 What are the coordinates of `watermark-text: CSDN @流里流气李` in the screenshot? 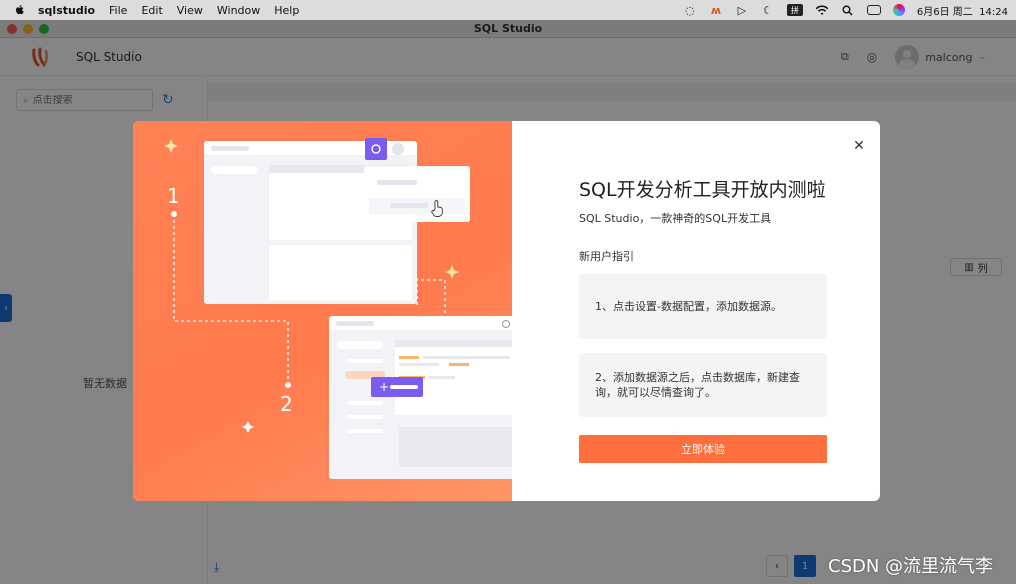 It's located at (911, 566).